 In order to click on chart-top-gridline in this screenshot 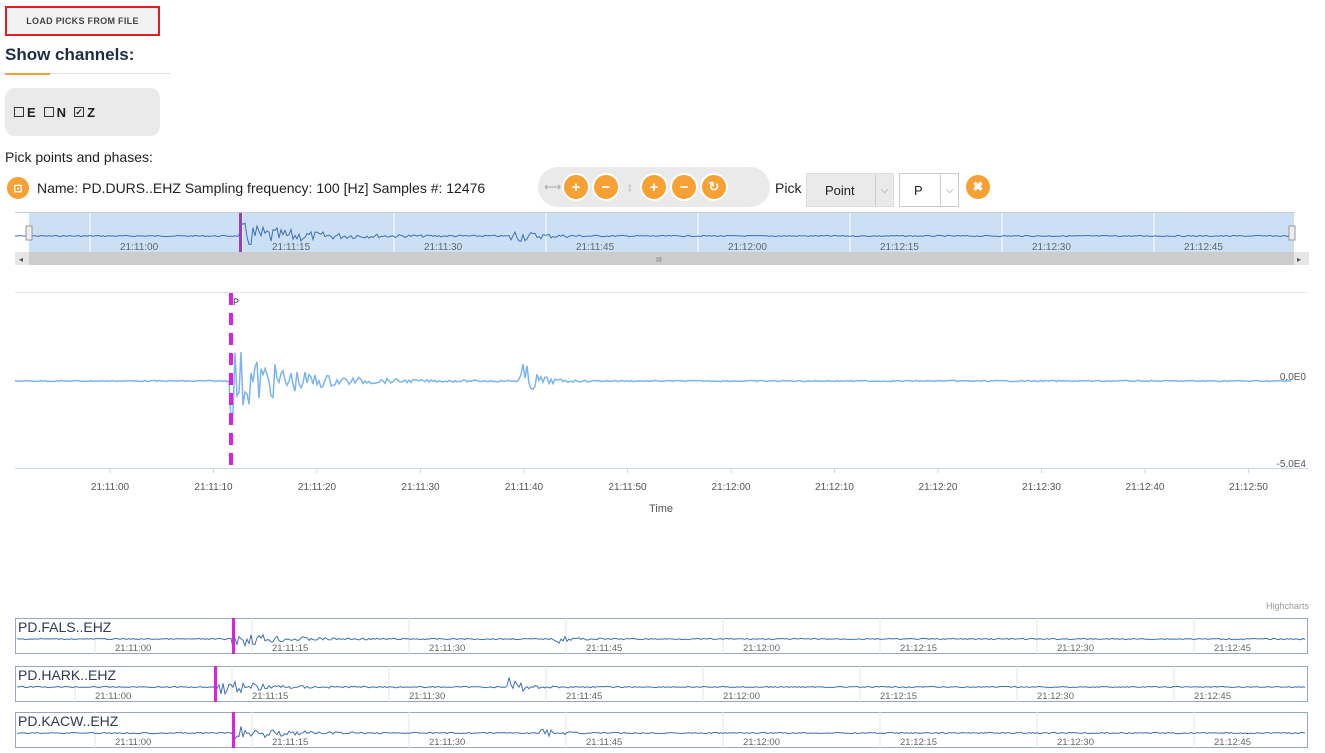, I will do `click(661, 292)`.